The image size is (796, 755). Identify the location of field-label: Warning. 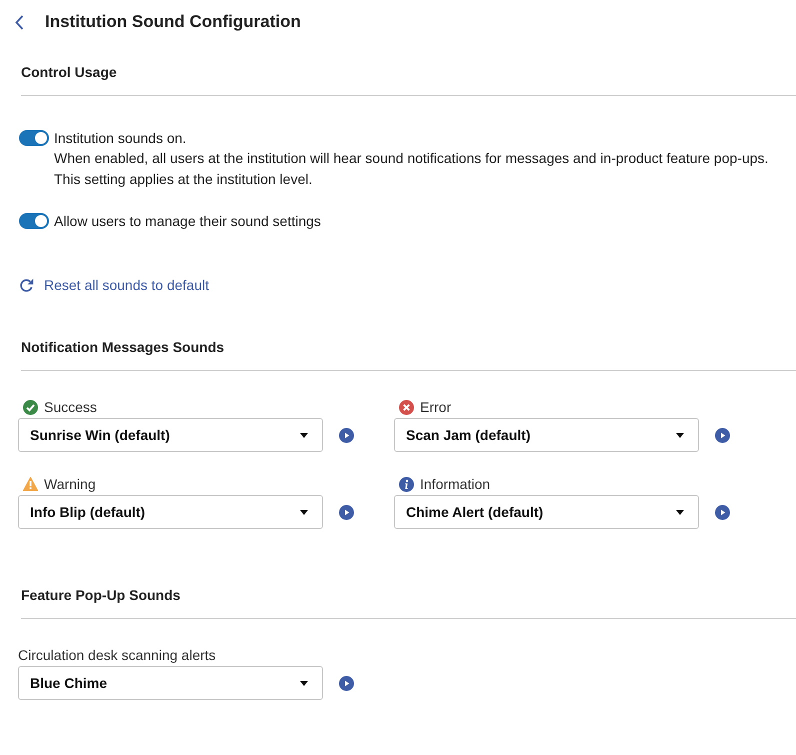
(70, 484).